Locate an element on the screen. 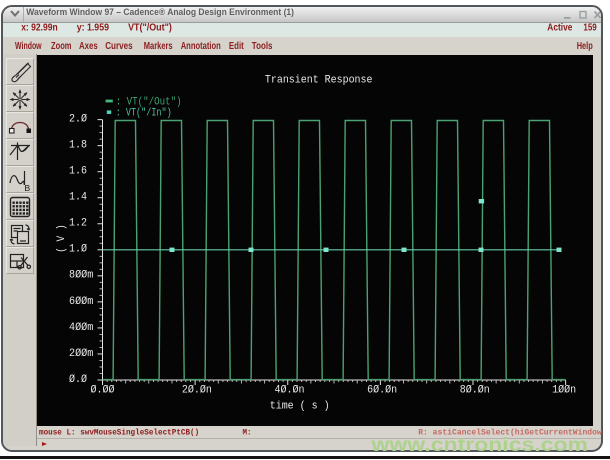  svg-text: 8Ø.Øn is located at coordinates (475, 390).